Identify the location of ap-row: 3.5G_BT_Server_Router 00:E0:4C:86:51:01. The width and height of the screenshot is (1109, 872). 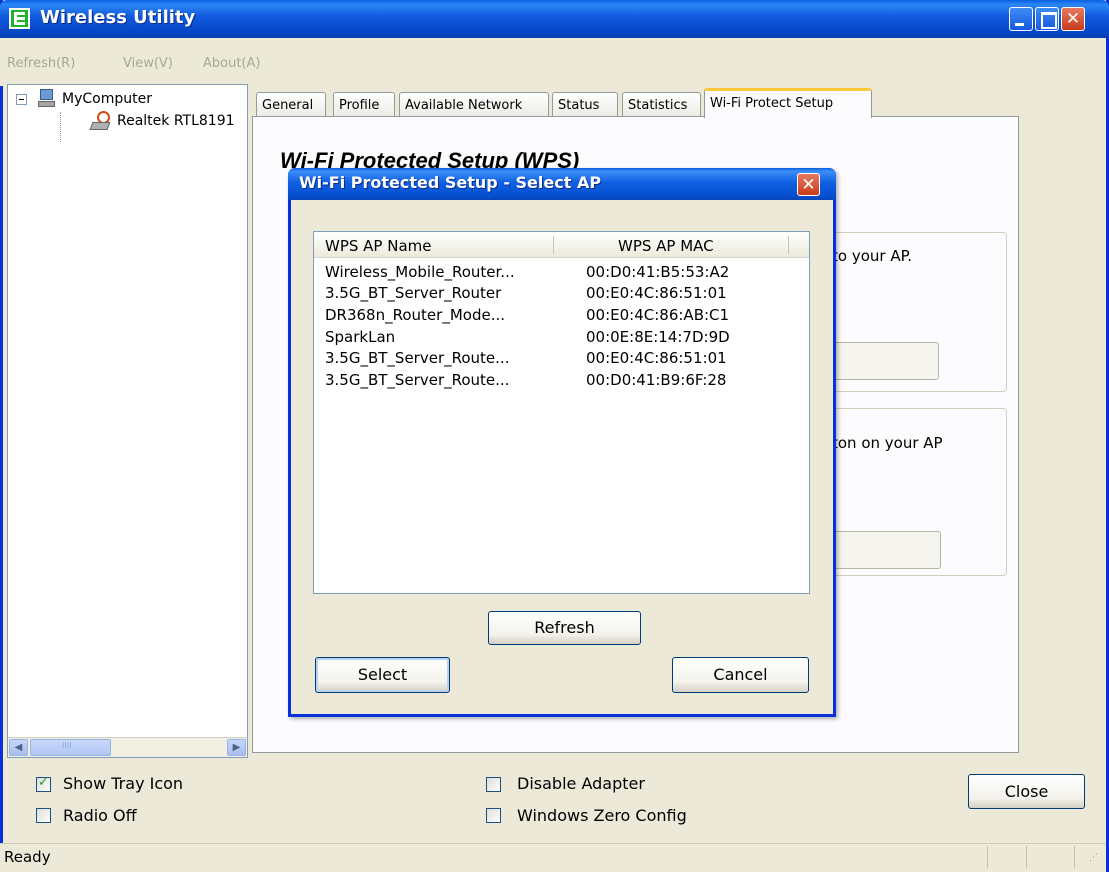
(561, 294).